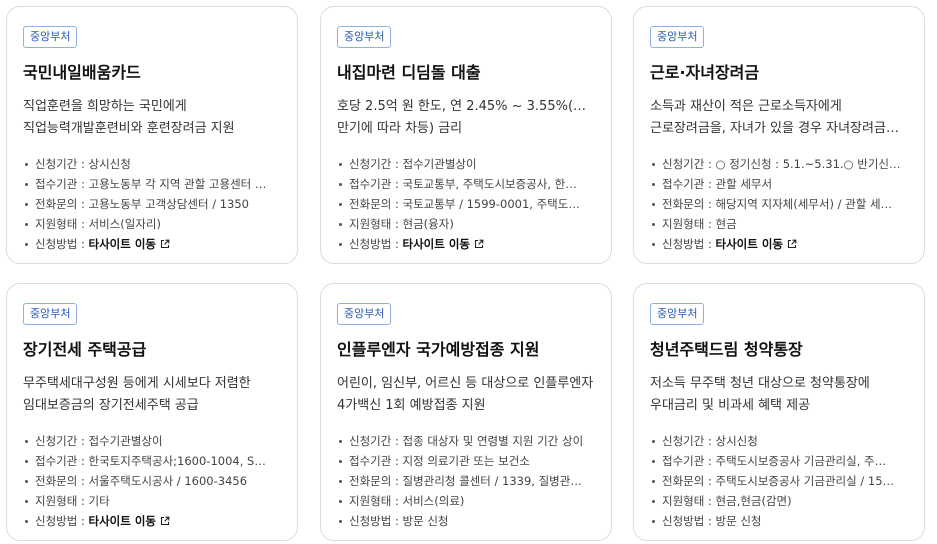 The width and height of the screenshot is (937, 544). What do you see at coordinates (466, 164) in the screenshot?
I see `info-item: 신청기간 : 접수기관별상이` at bounding box center [466, 164].